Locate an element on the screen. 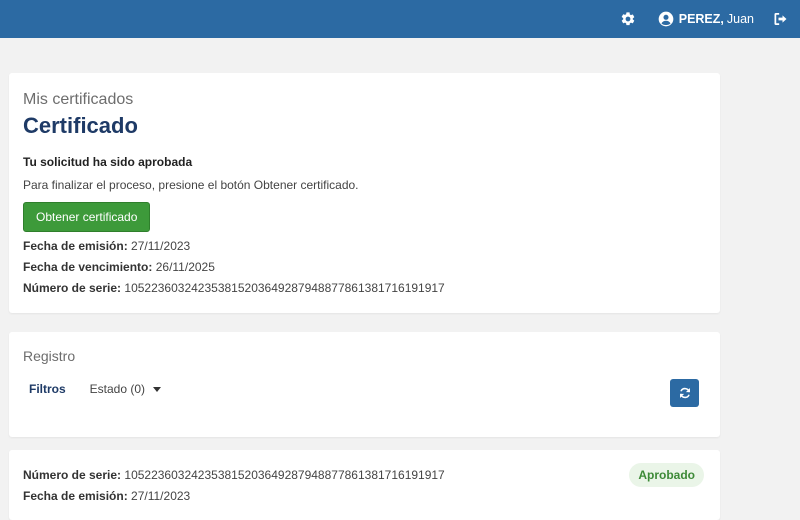 This screenshot has width=800, height=520. expiry-date-value: 26/11/2025 is located at coordinates (185, 267).